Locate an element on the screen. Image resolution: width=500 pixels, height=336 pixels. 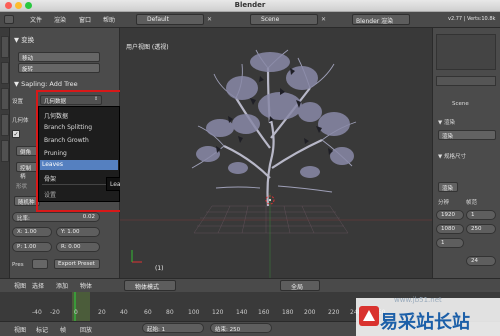
resolution-label: 分辨 is located at coordinates (444, 203).